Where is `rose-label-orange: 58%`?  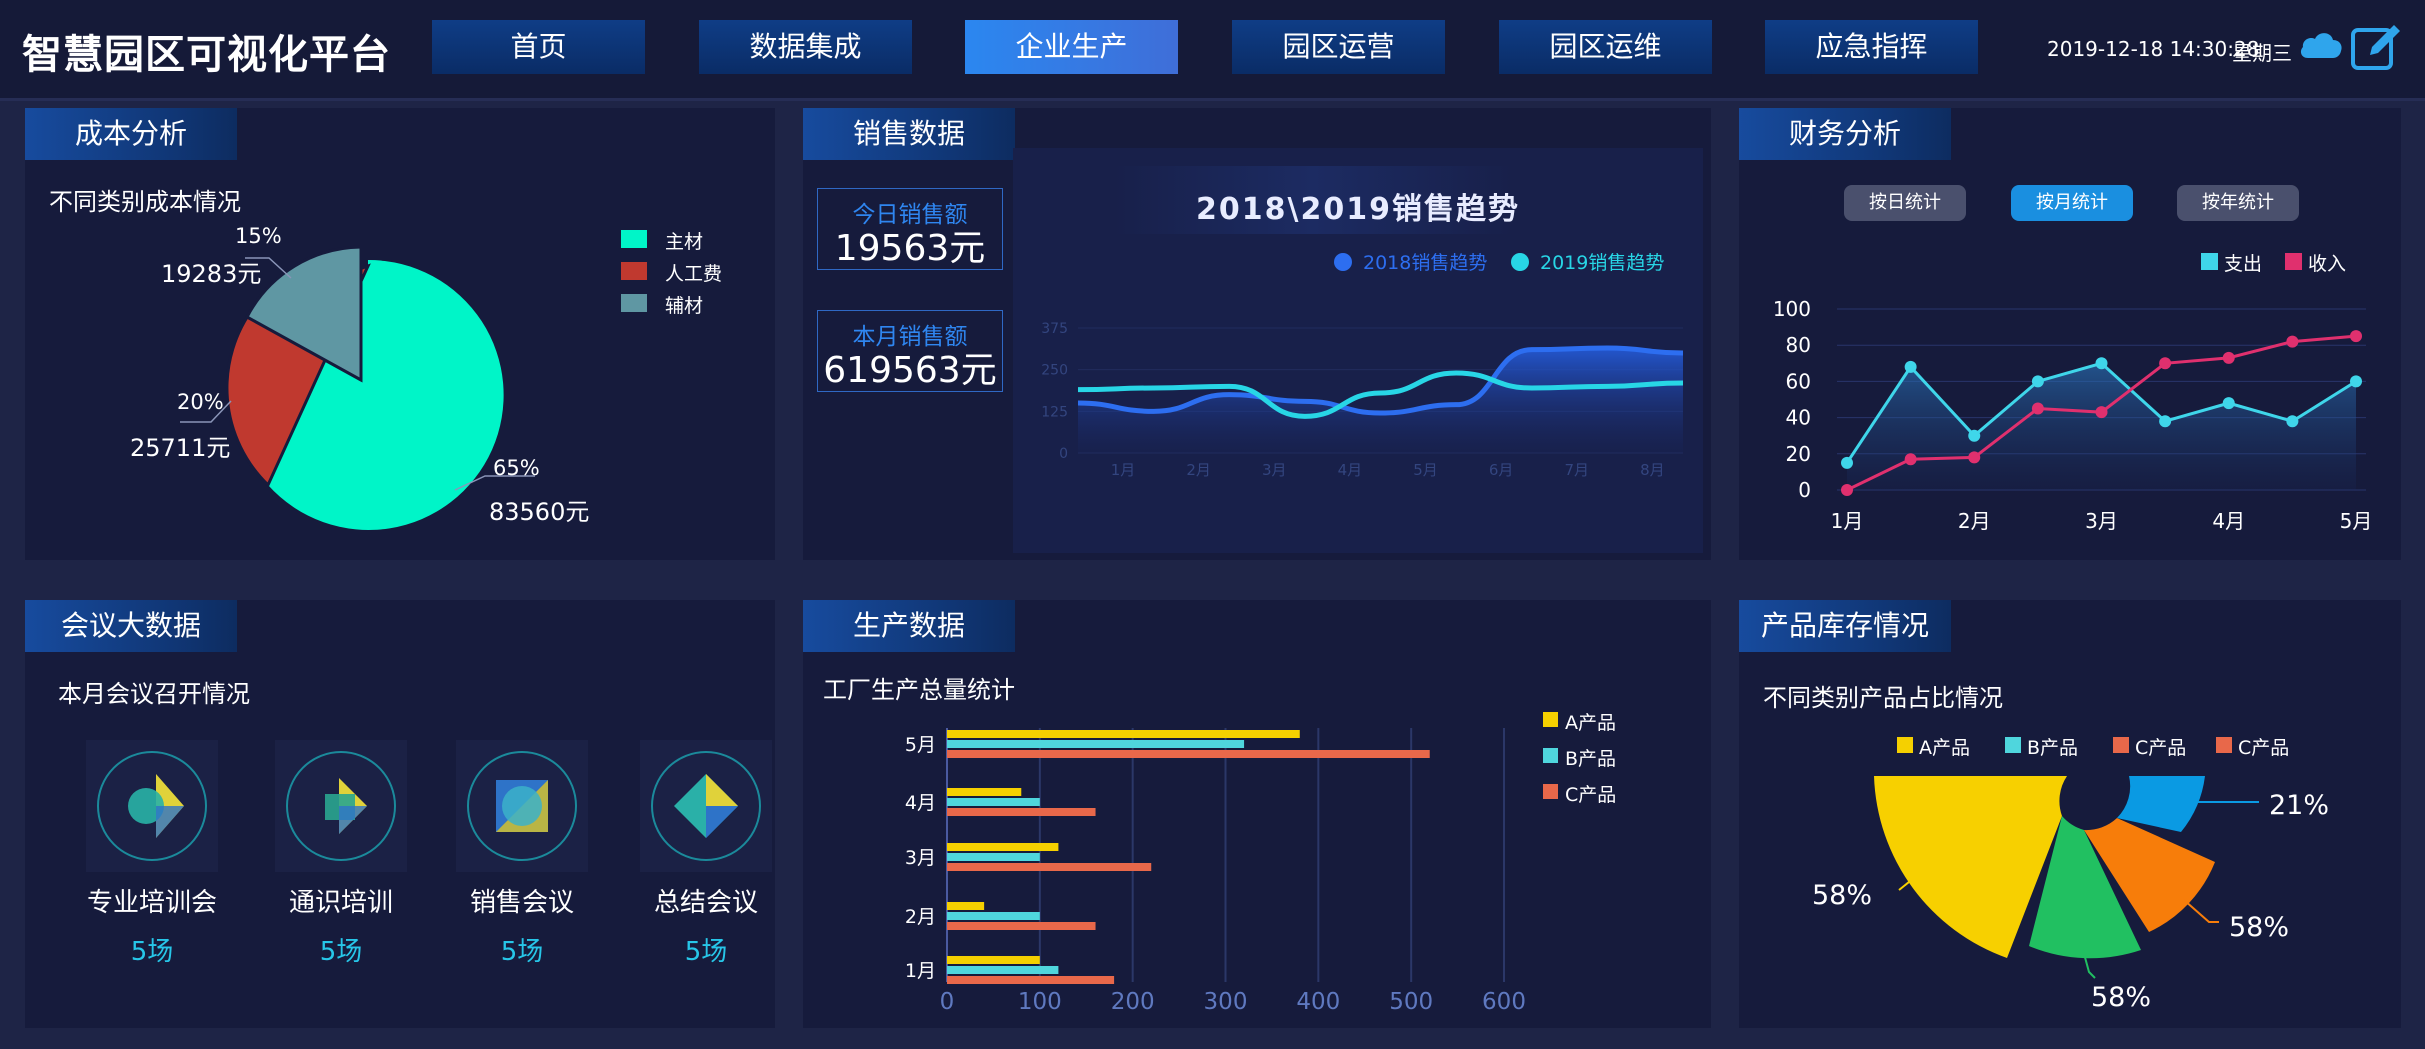 rose-label-orange: 58% is located at coordinates (2259, 927).